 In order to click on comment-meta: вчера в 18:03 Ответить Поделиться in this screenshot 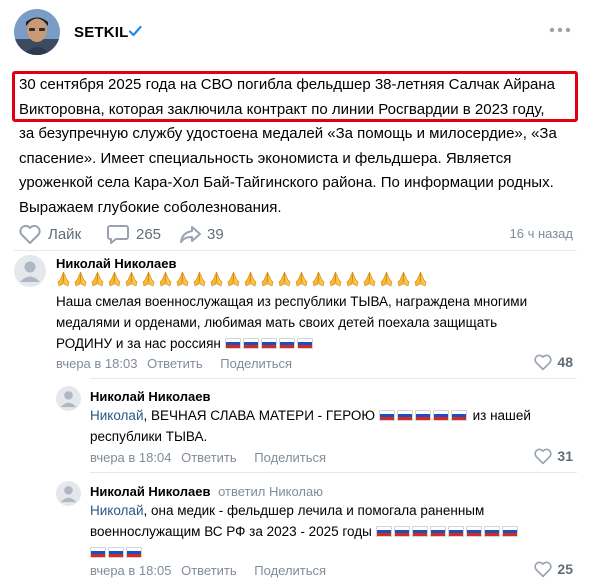, I will do `click(174, 363)`.